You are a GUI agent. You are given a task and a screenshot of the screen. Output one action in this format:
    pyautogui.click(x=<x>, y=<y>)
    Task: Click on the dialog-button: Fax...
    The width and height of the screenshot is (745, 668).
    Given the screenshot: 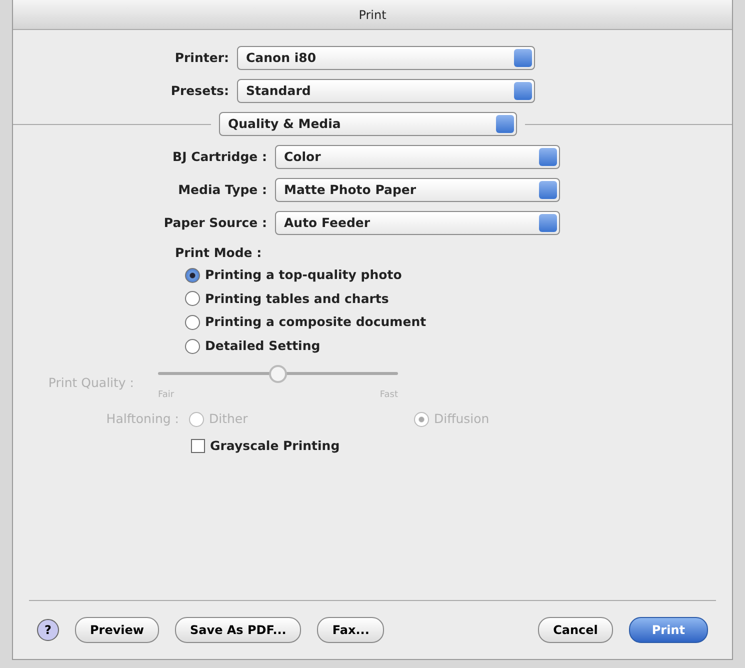 What is the action you would take?
    pyautogui.click(x=350, y=630)
    